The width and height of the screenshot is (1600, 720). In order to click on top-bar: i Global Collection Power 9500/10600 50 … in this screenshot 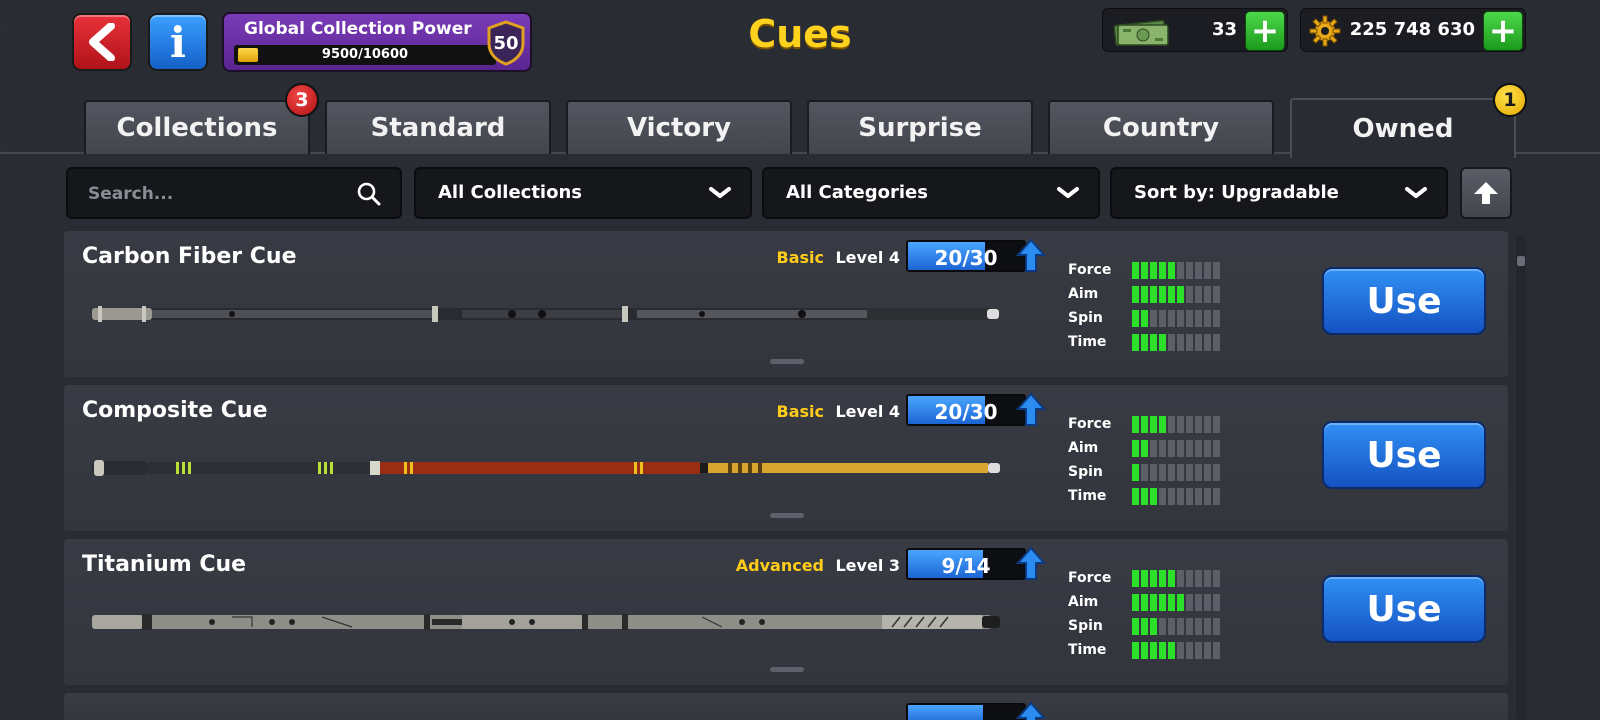, I will do `click(800, 48)`.